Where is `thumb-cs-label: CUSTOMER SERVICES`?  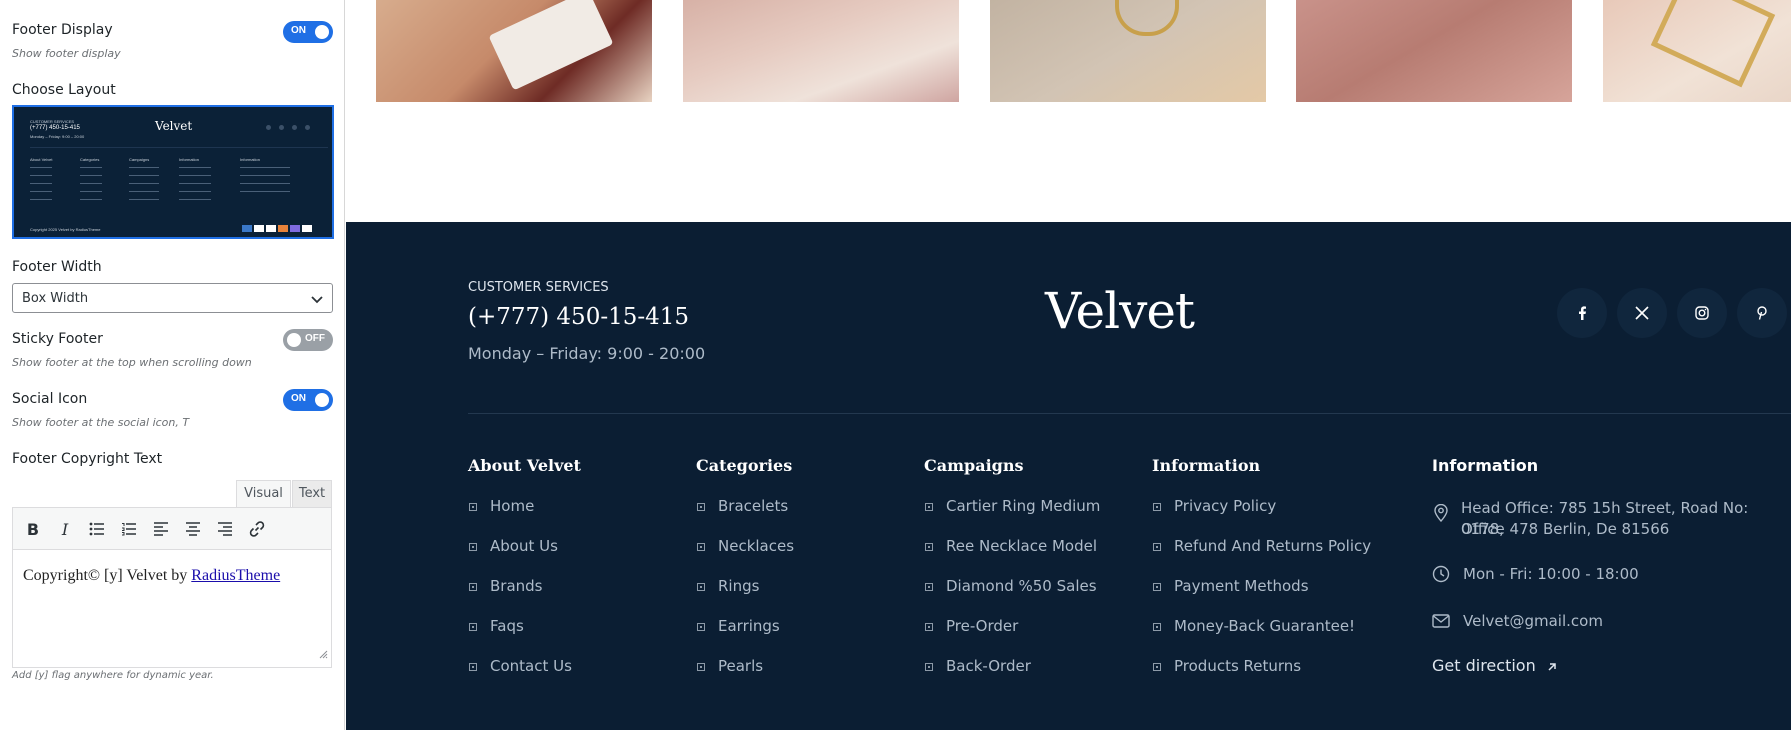
thumb-cs-label: CUSTOMER SERVICES is located at coordinates (52, 121).